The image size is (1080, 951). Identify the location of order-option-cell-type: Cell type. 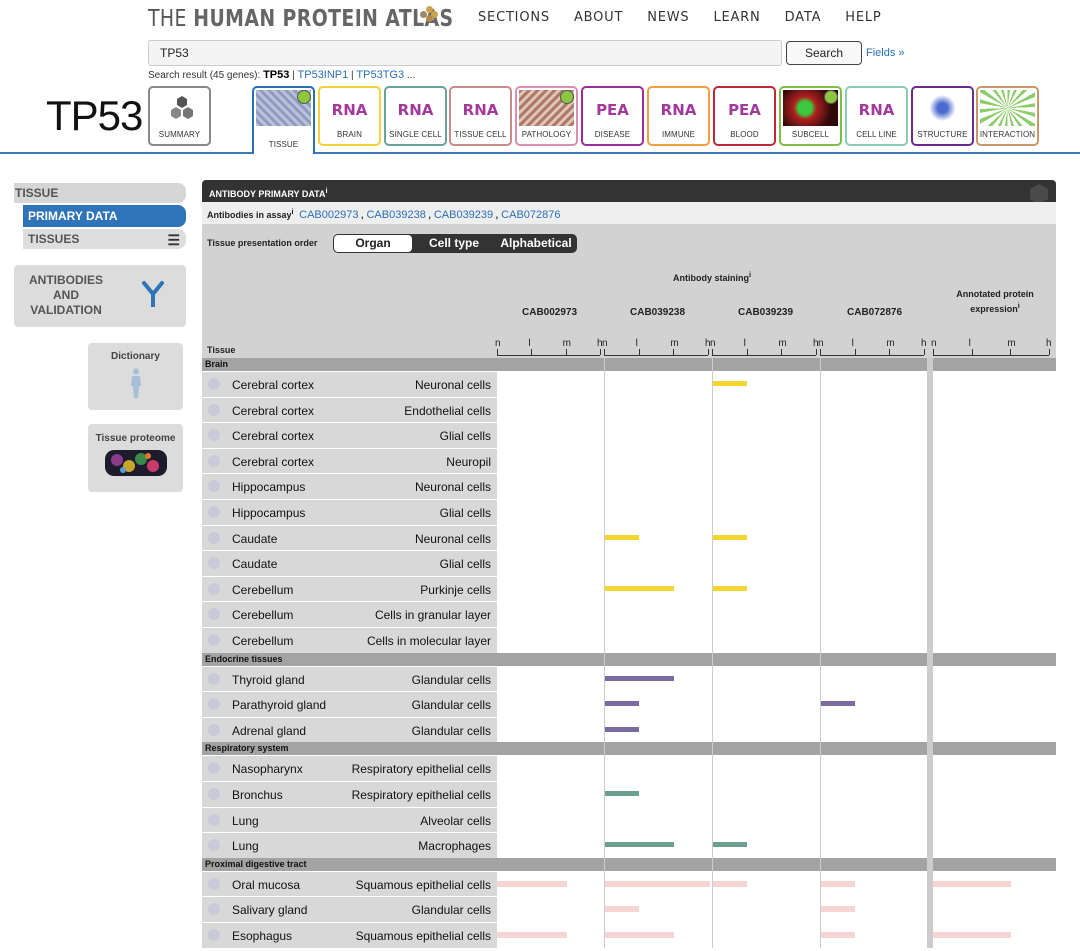
(454, 243).